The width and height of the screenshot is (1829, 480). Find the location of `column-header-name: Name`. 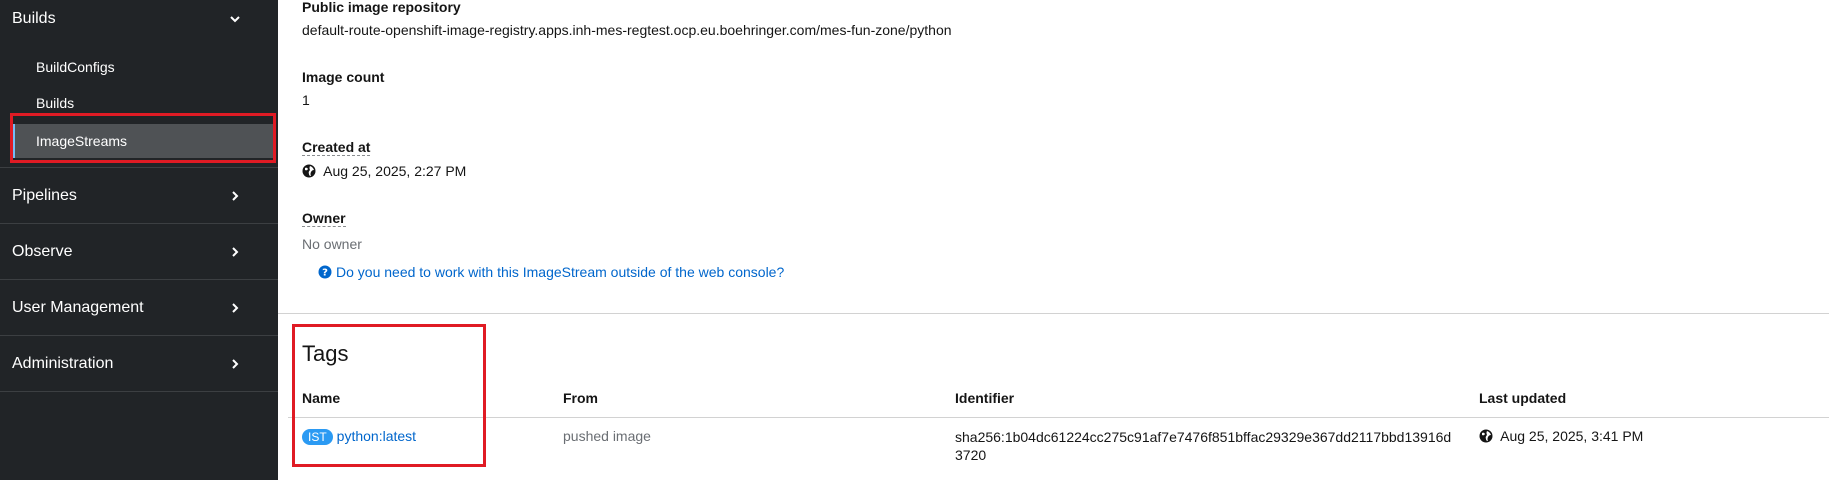

column-header-name: Name is located at coordinates (321, 398).